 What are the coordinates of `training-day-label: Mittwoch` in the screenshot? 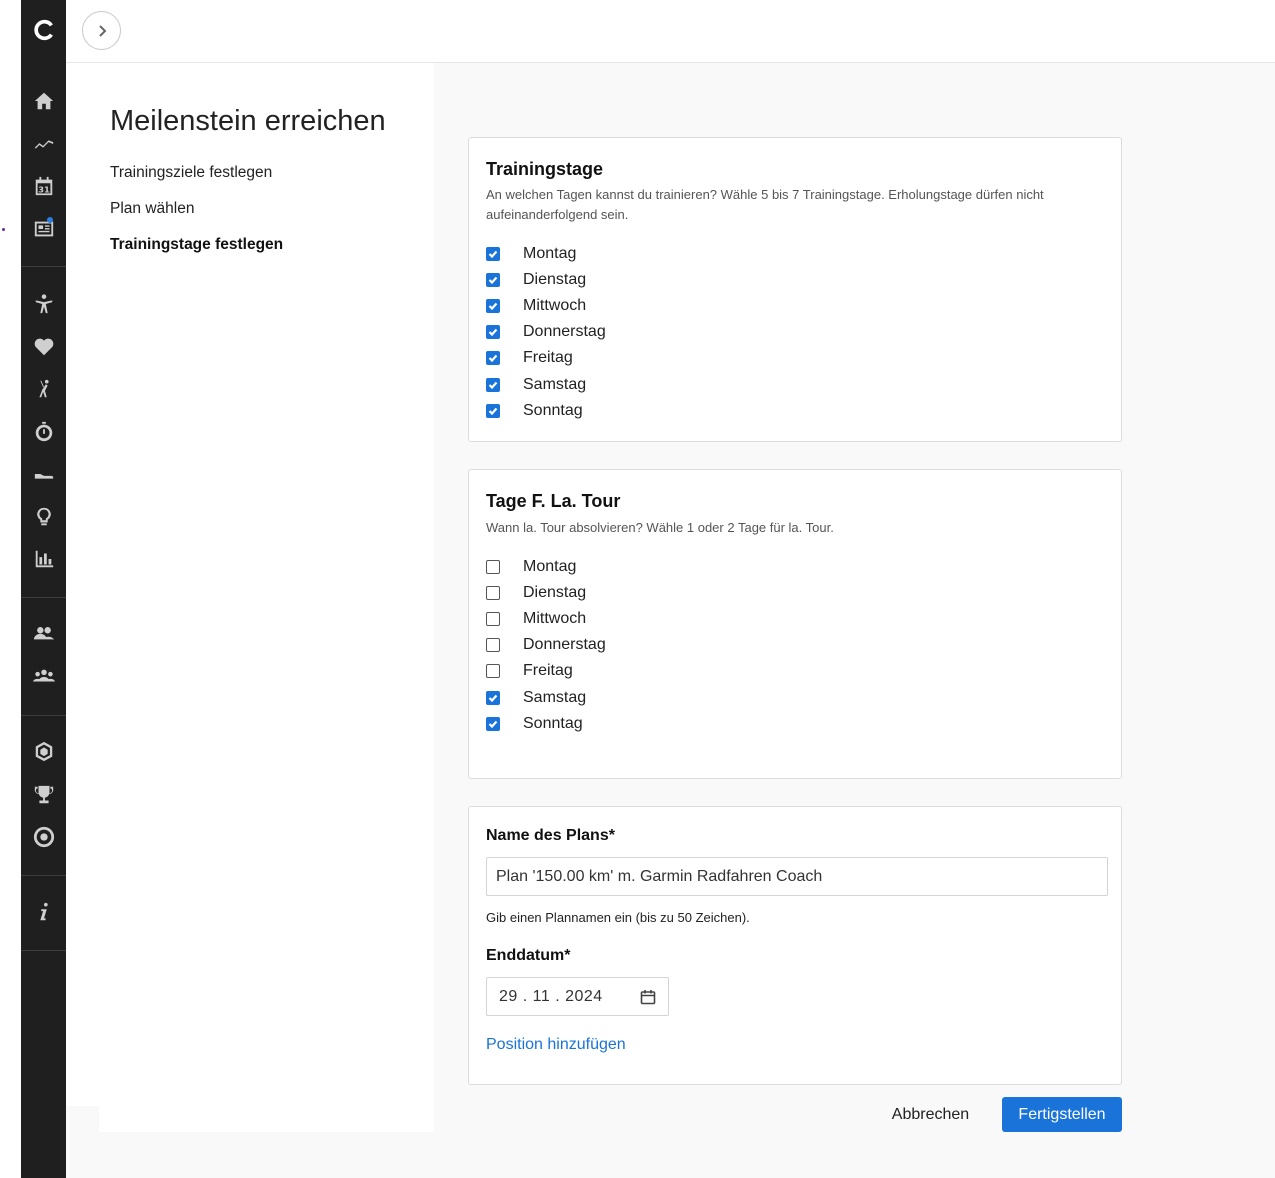 It's located at (555, 305).